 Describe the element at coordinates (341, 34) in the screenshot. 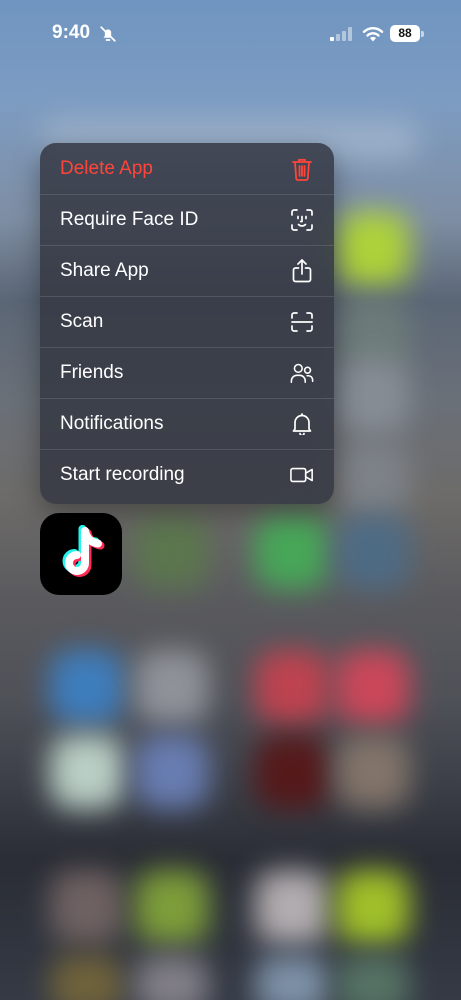

I see `cellular-signal-icon` at that location.